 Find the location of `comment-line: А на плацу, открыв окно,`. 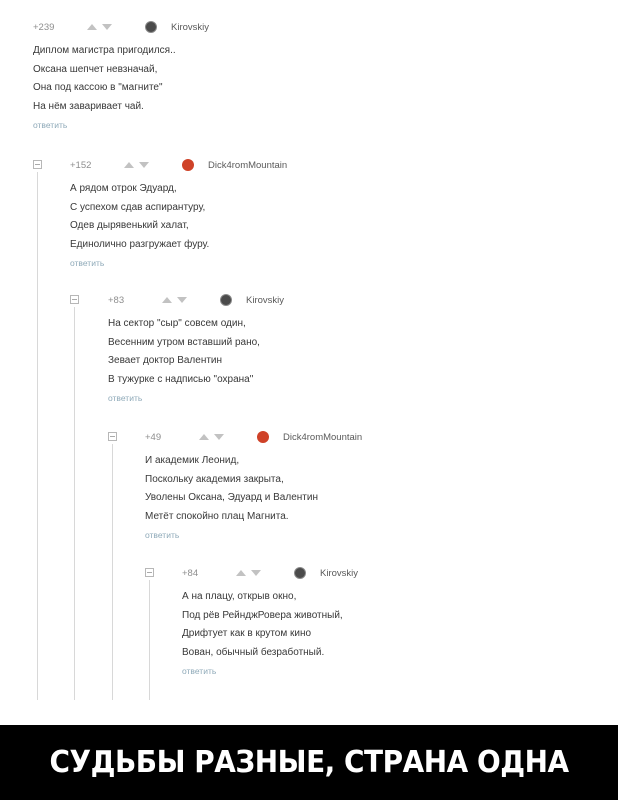

comment-line: А на плацу, открыв окно, is located at coordinates (239, 596).